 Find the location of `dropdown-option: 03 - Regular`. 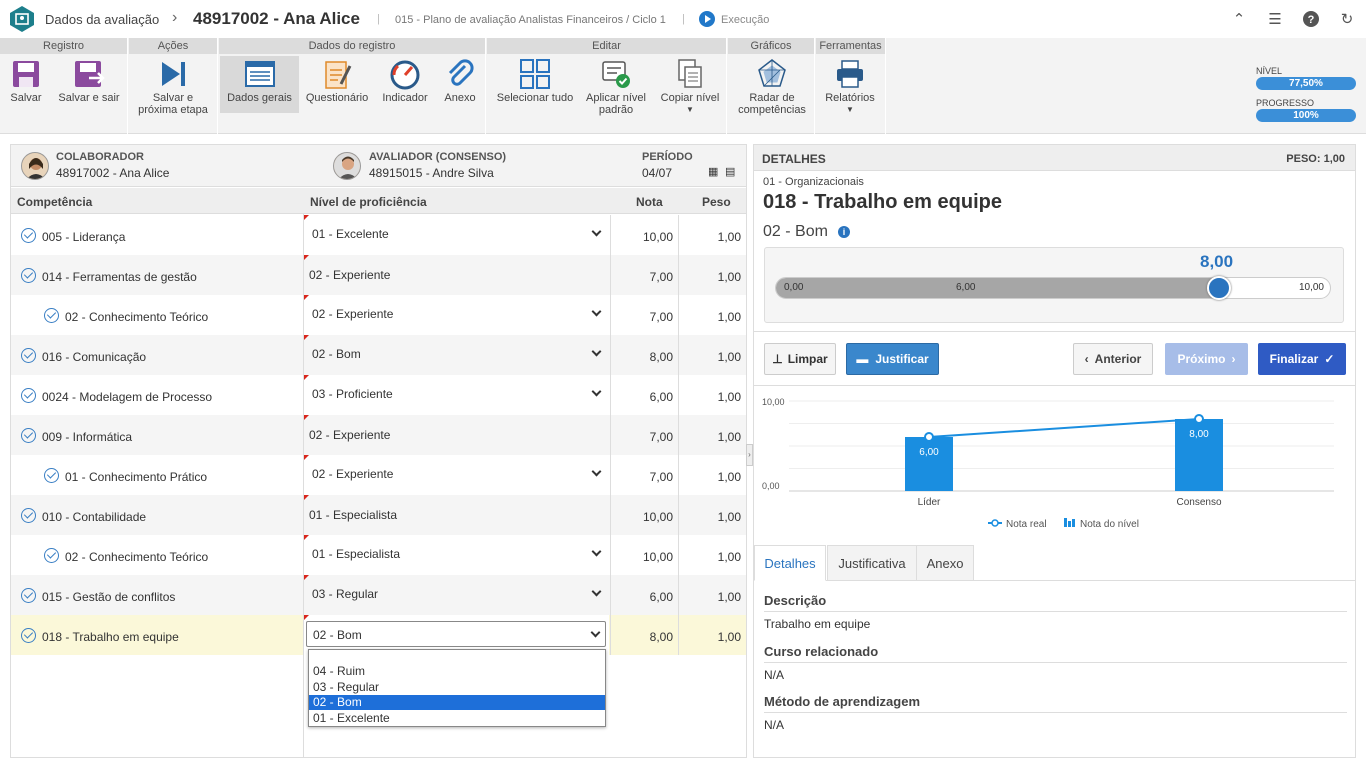

dropdown-option: 03 - Regular is located at coordinates (457, 687).